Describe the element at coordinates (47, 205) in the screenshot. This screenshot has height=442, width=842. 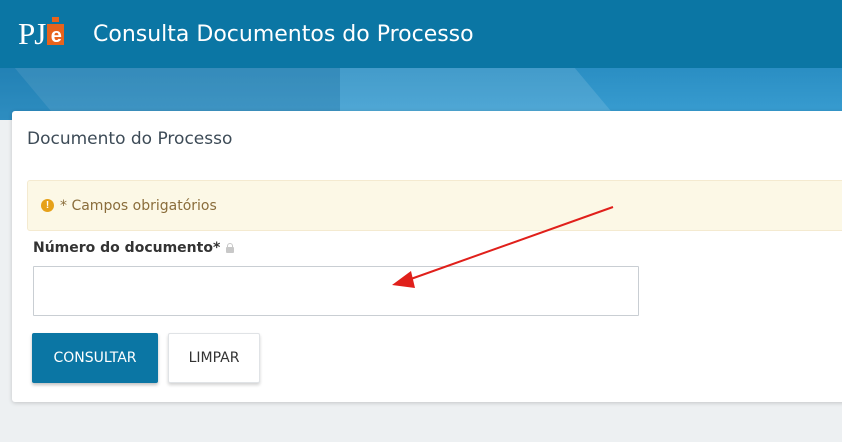
I see `exclamation-circle-icon: !` at that location.